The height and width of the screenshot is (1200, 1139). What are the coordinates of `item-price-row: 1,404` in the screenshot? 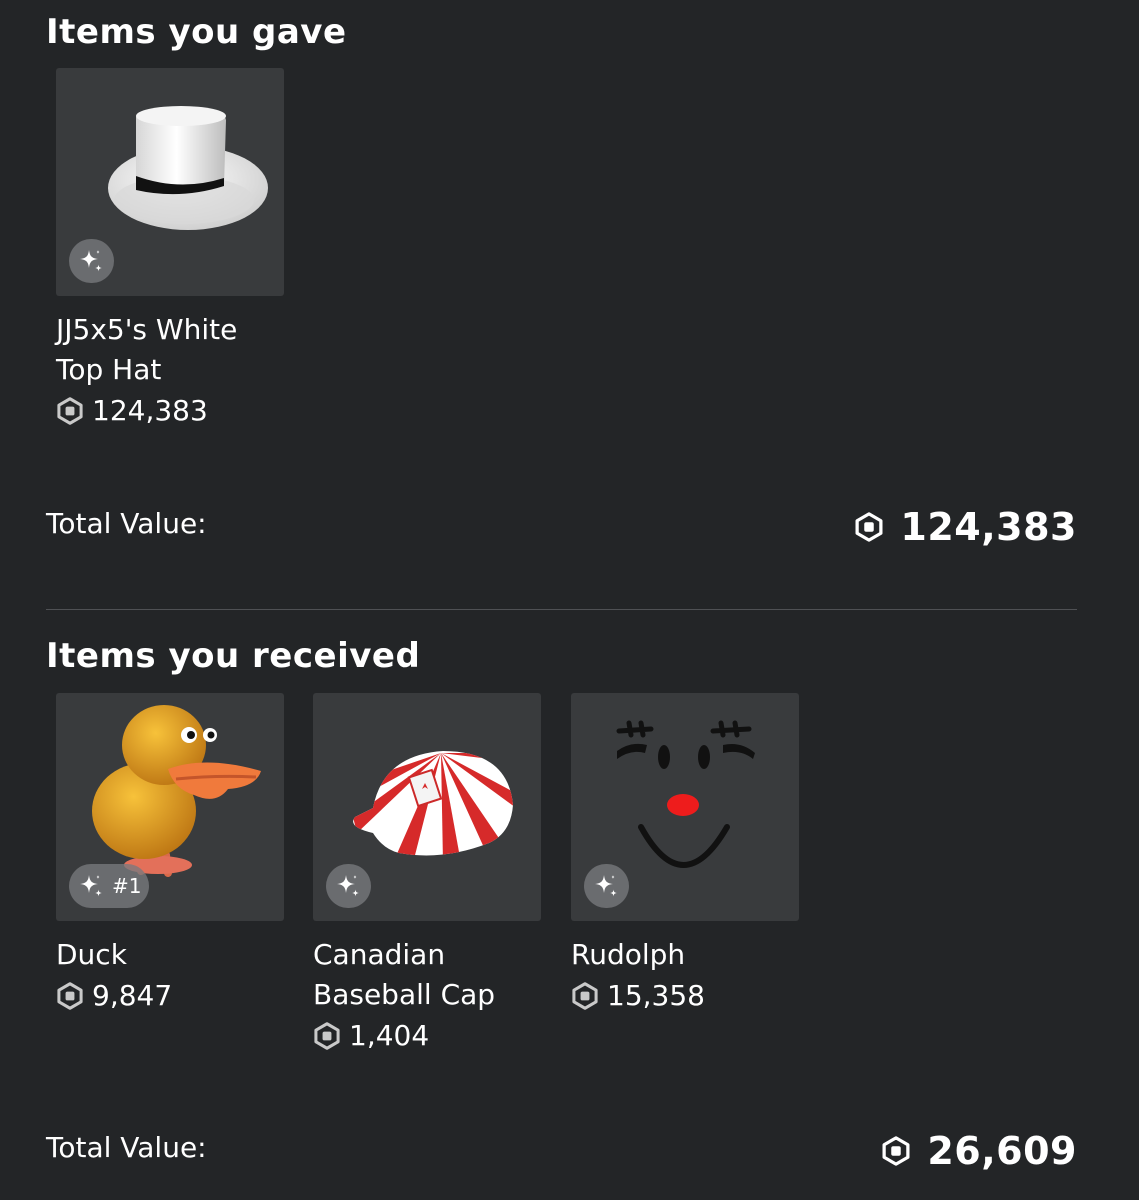 It's located at (428, 1035).